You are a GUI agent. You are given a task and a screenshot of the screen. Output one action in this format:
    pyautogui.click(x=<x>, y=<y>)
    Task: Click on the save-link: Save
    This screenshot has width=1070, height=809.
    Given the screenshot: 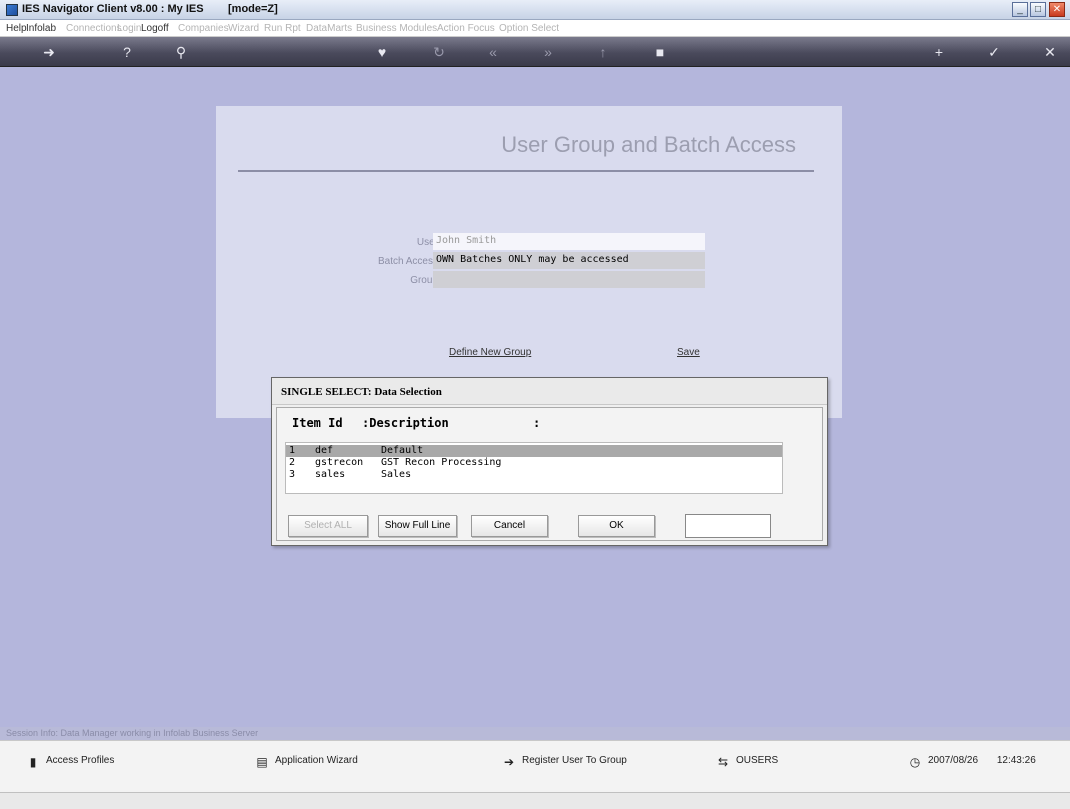 What is the action you would take?
    pyautogui.click(x=688, y=352)
    